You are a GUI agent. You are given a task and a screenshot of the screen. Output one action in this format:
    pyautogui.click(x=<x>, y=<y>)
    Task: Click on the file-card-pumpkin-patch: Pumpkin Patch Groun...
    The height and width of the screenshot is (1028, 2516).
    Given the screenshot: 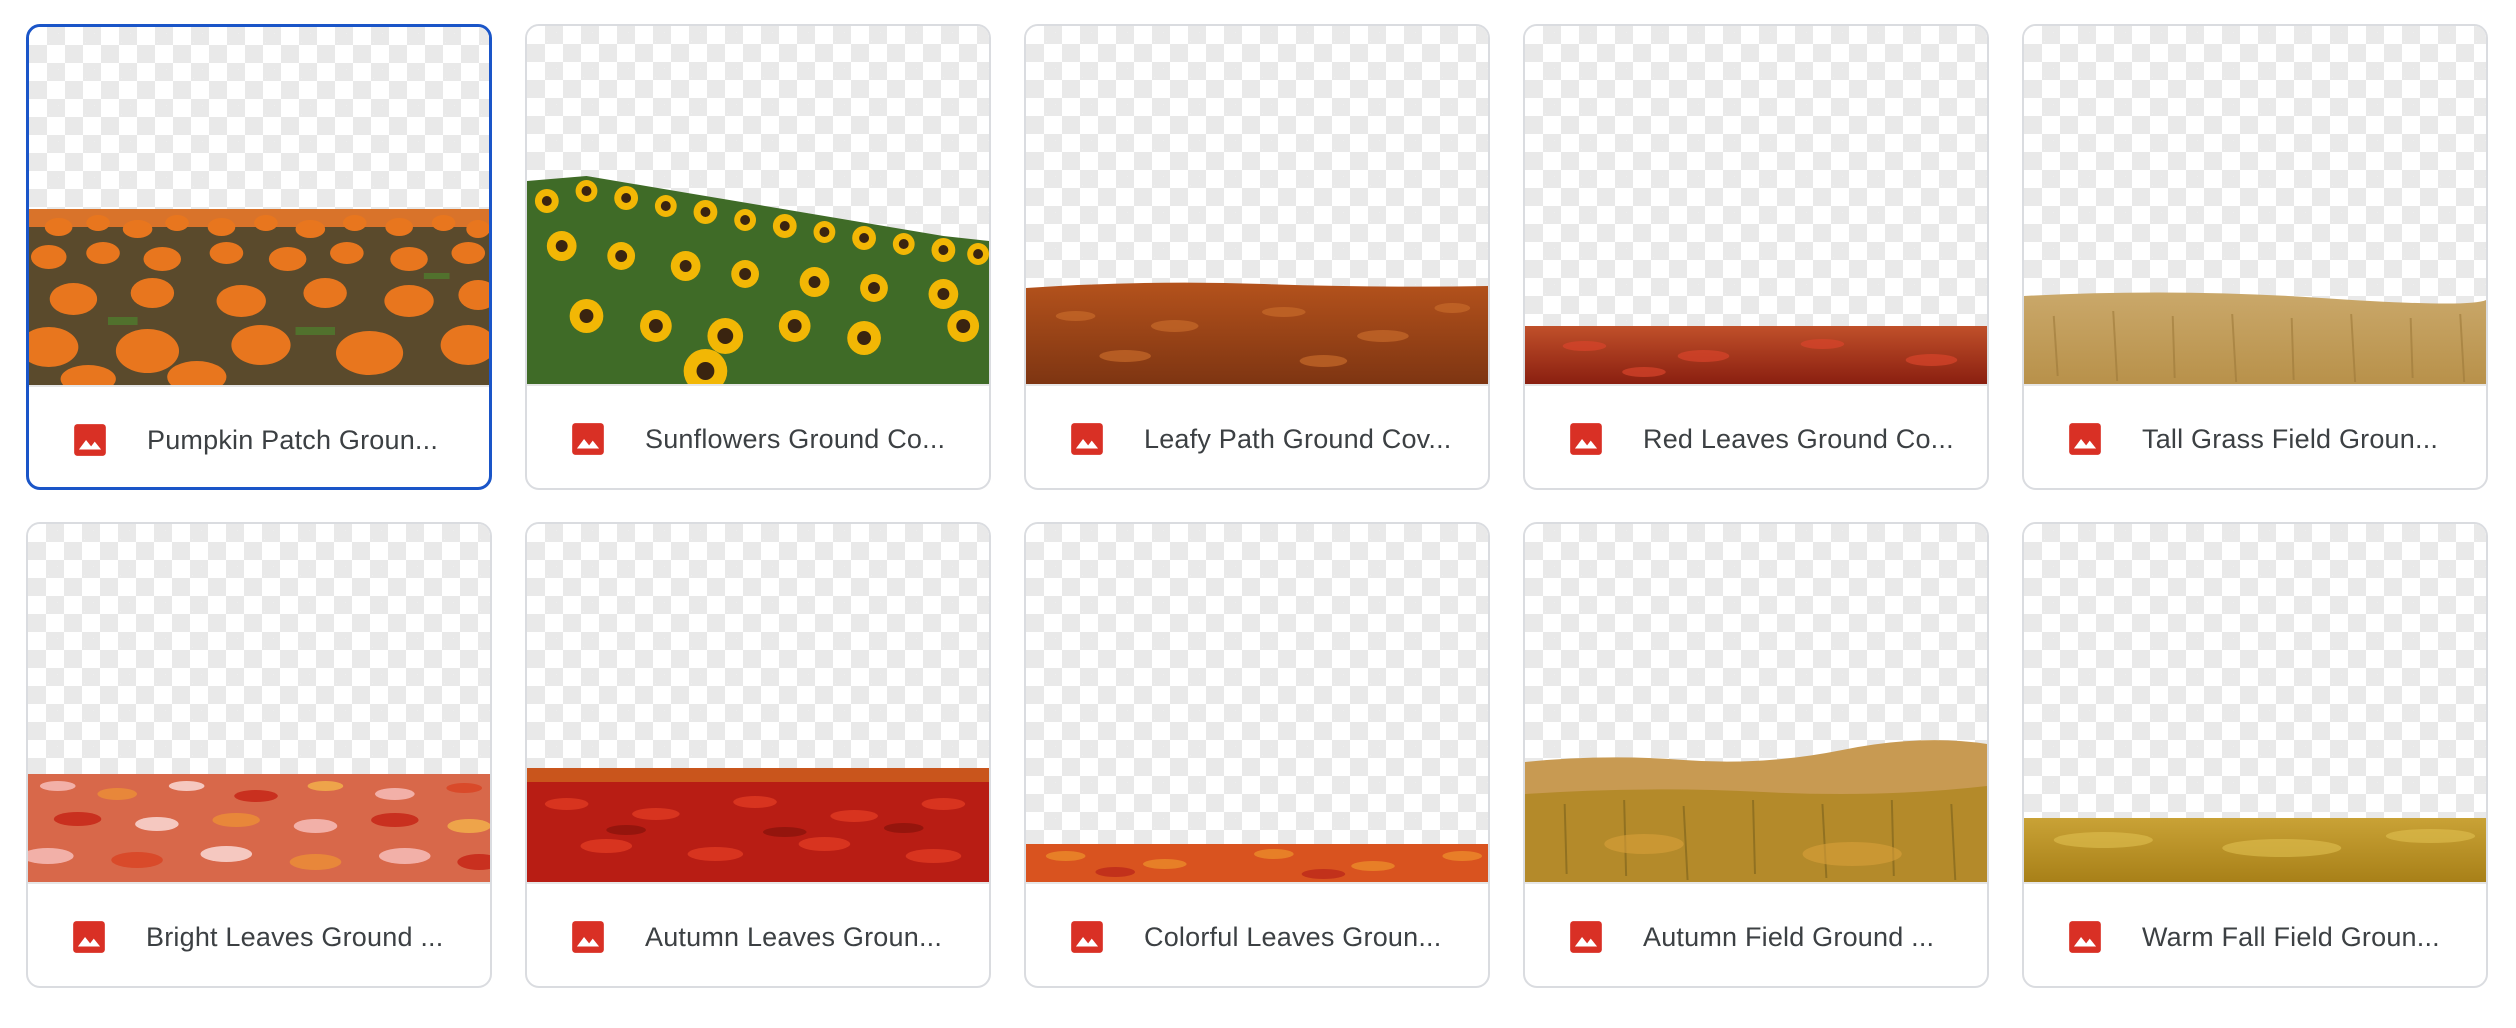 What is the action you would take?
    pyautogui.click(x=259, y=257)
    